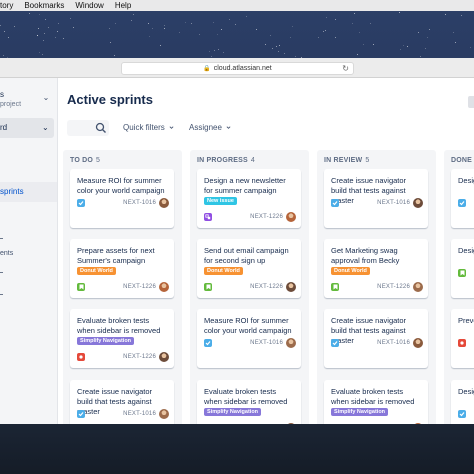 The image size is (474, 474). I want to click on project-title: s, so click(2, 94).